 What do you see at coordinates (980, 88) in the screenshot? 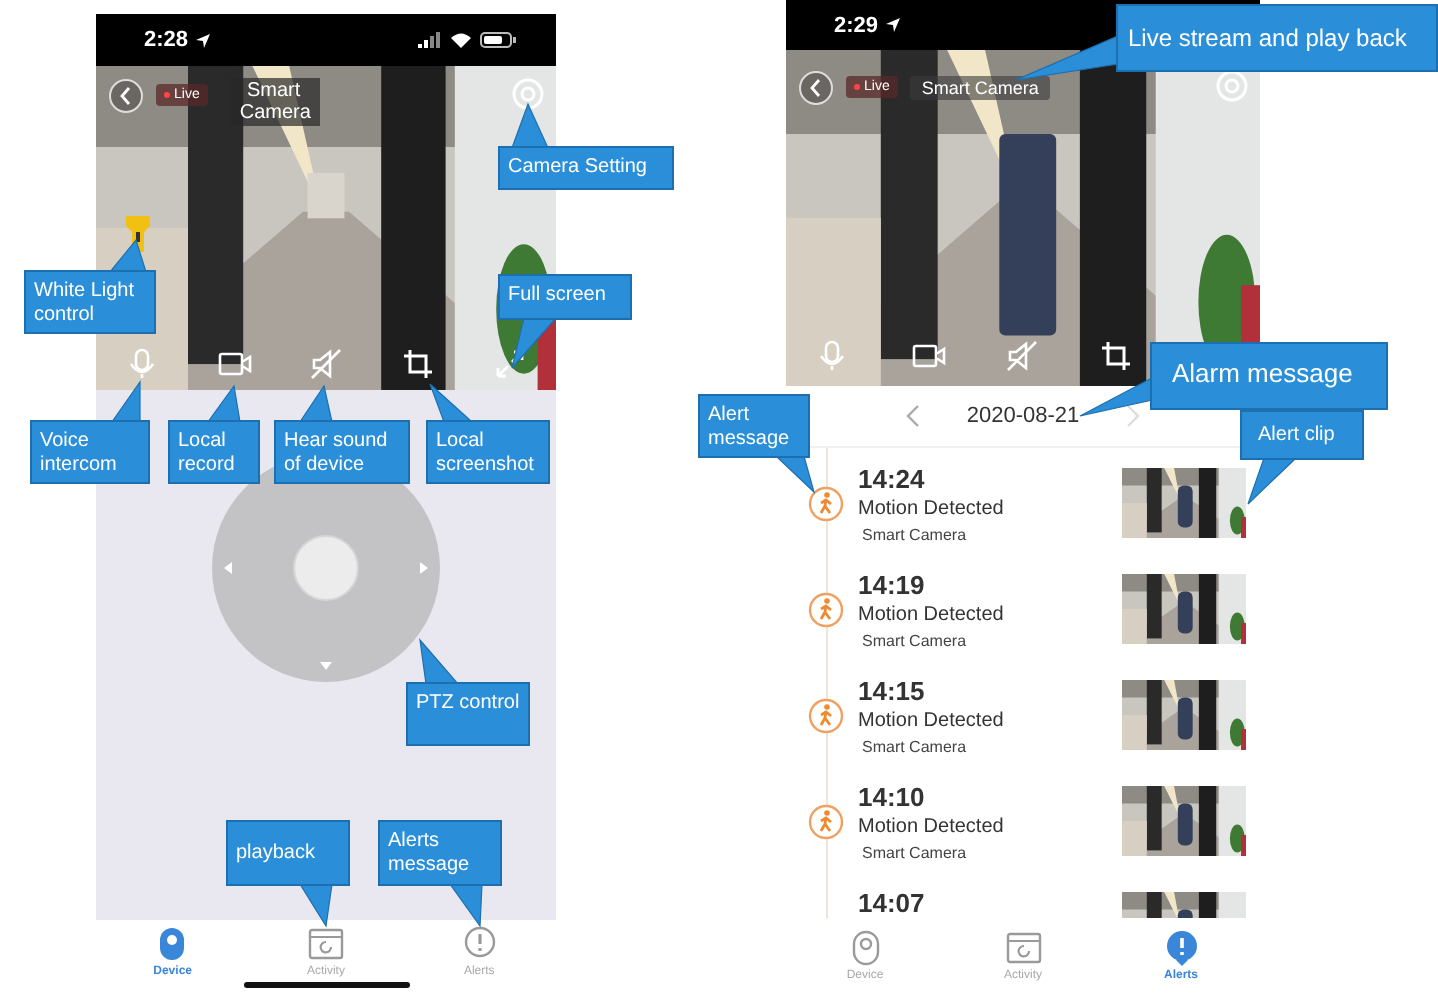
I see `camera-title: Smart Camera` at bounding box center [980, 88].